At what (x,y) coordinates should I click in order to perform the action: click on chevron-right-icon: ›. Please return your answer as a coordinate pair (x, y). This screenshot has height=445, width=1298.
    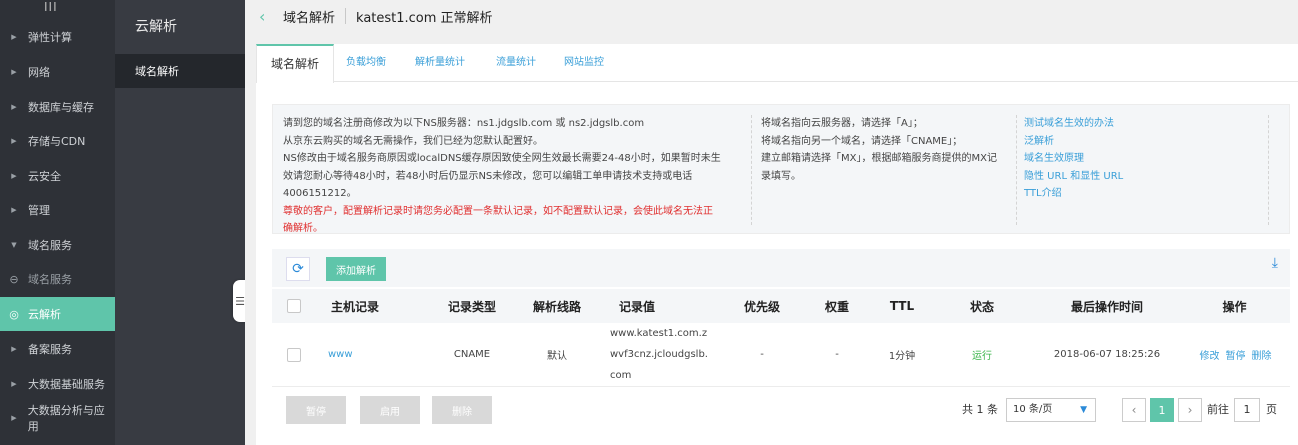
    Looking at the image, I should click on (1190, 410).